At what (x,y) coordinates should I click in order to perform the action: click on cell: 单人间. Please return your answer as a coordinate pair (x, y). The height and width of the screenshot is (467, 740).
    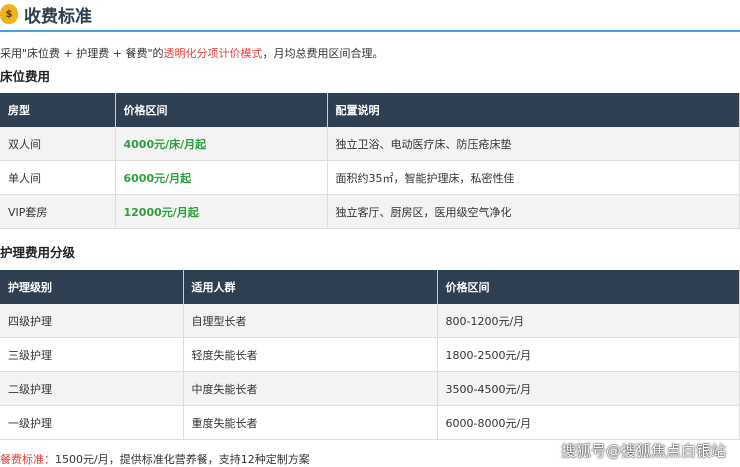
    Looking at the image, I should click on (58, 177).